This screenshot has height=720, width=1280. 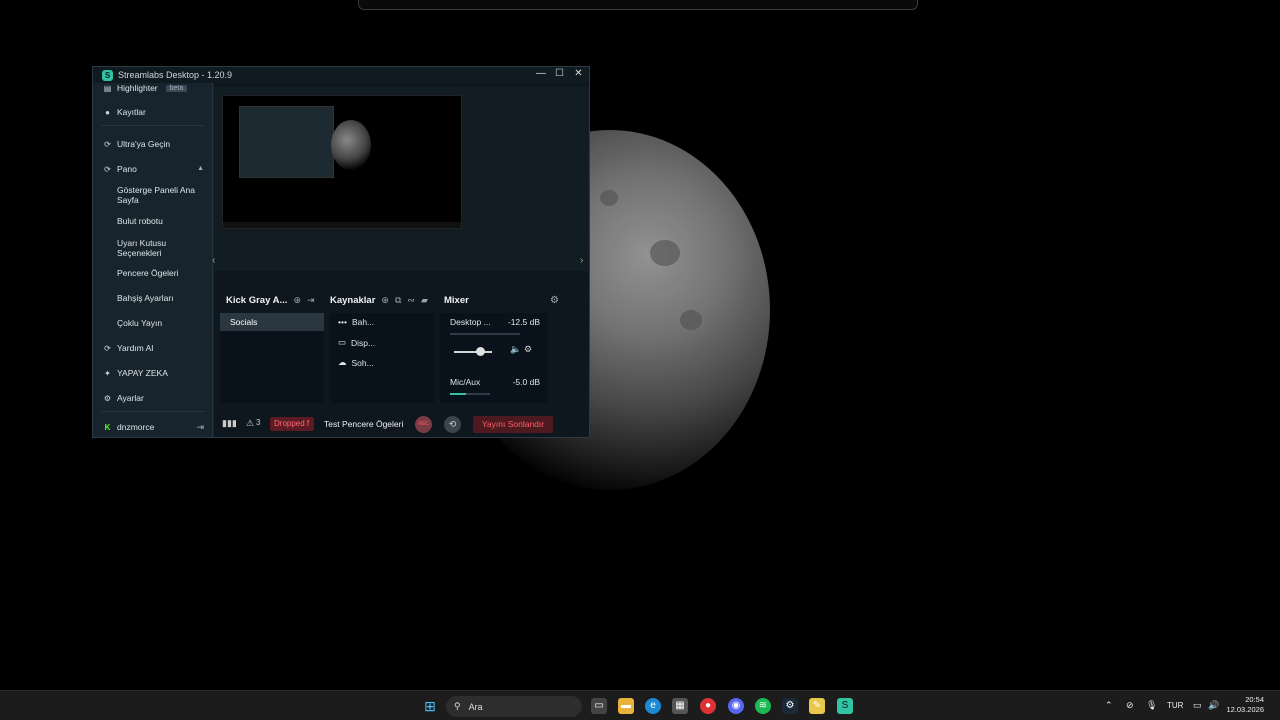 What do you see at coordinates (385, 300) in the screenshot?
I see `add-source-icon: ⊕` at bounding box center [385, 300].